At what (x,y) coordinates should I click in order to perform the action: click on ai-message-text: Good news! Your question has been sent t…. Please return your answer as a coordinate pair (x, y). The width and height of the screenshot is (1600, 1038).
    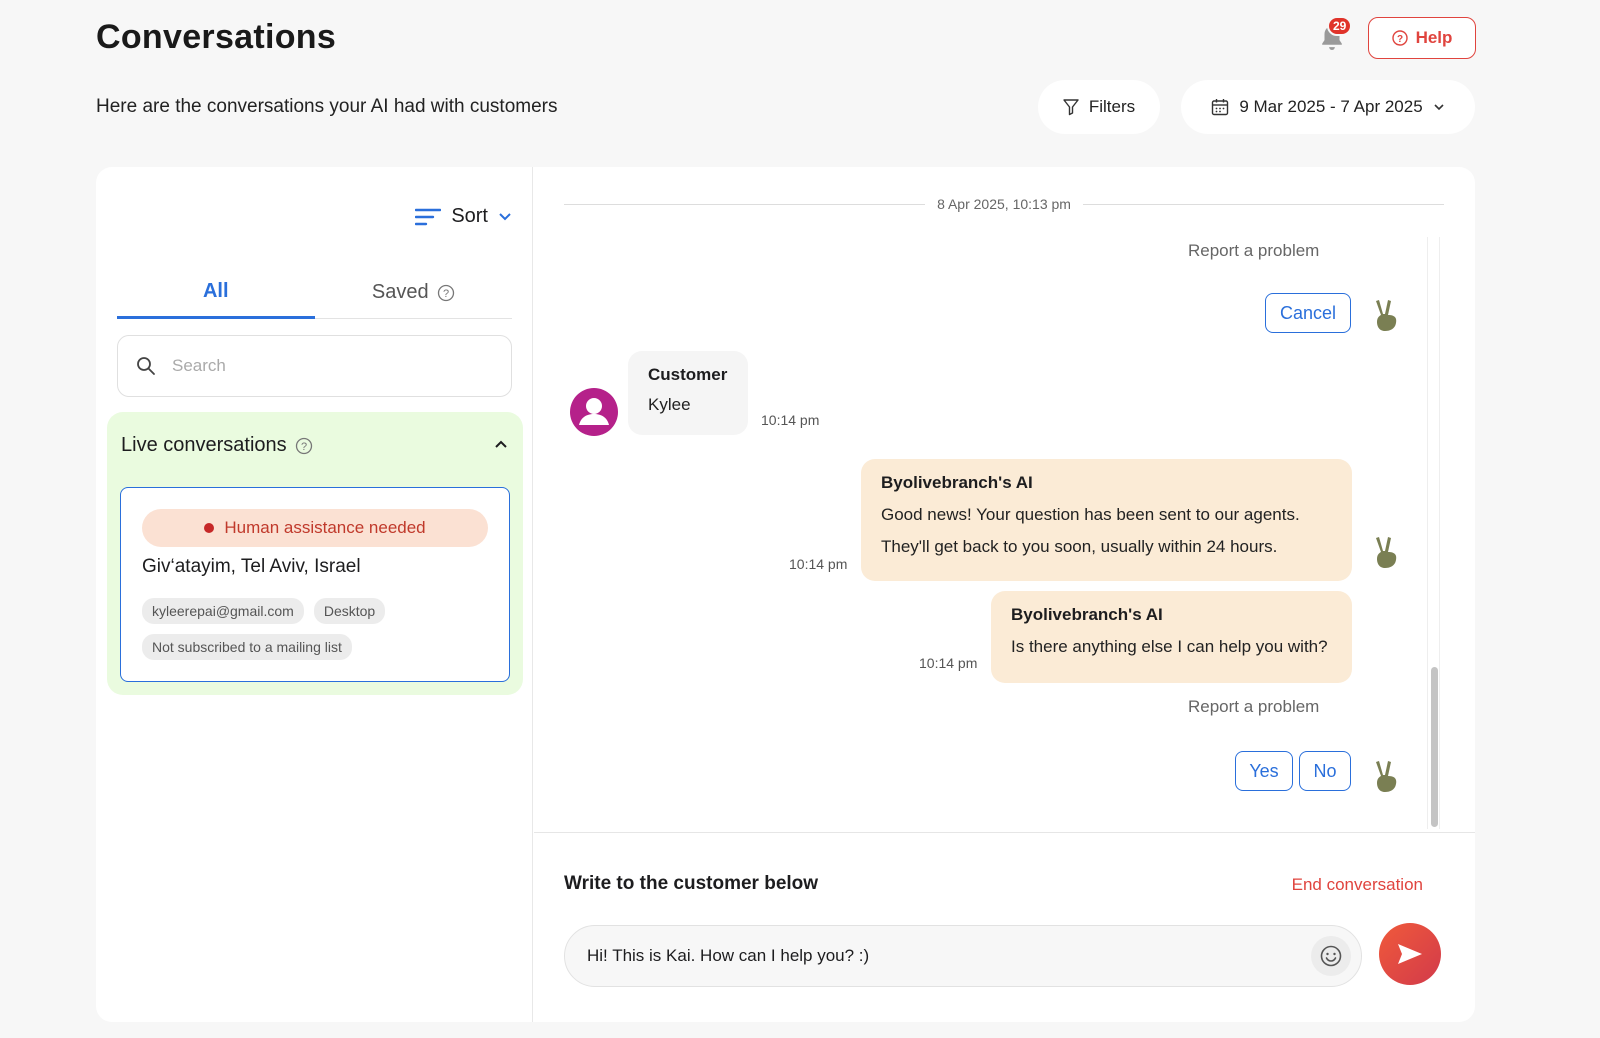
    Looking at the image, I should click on (1106, 531).